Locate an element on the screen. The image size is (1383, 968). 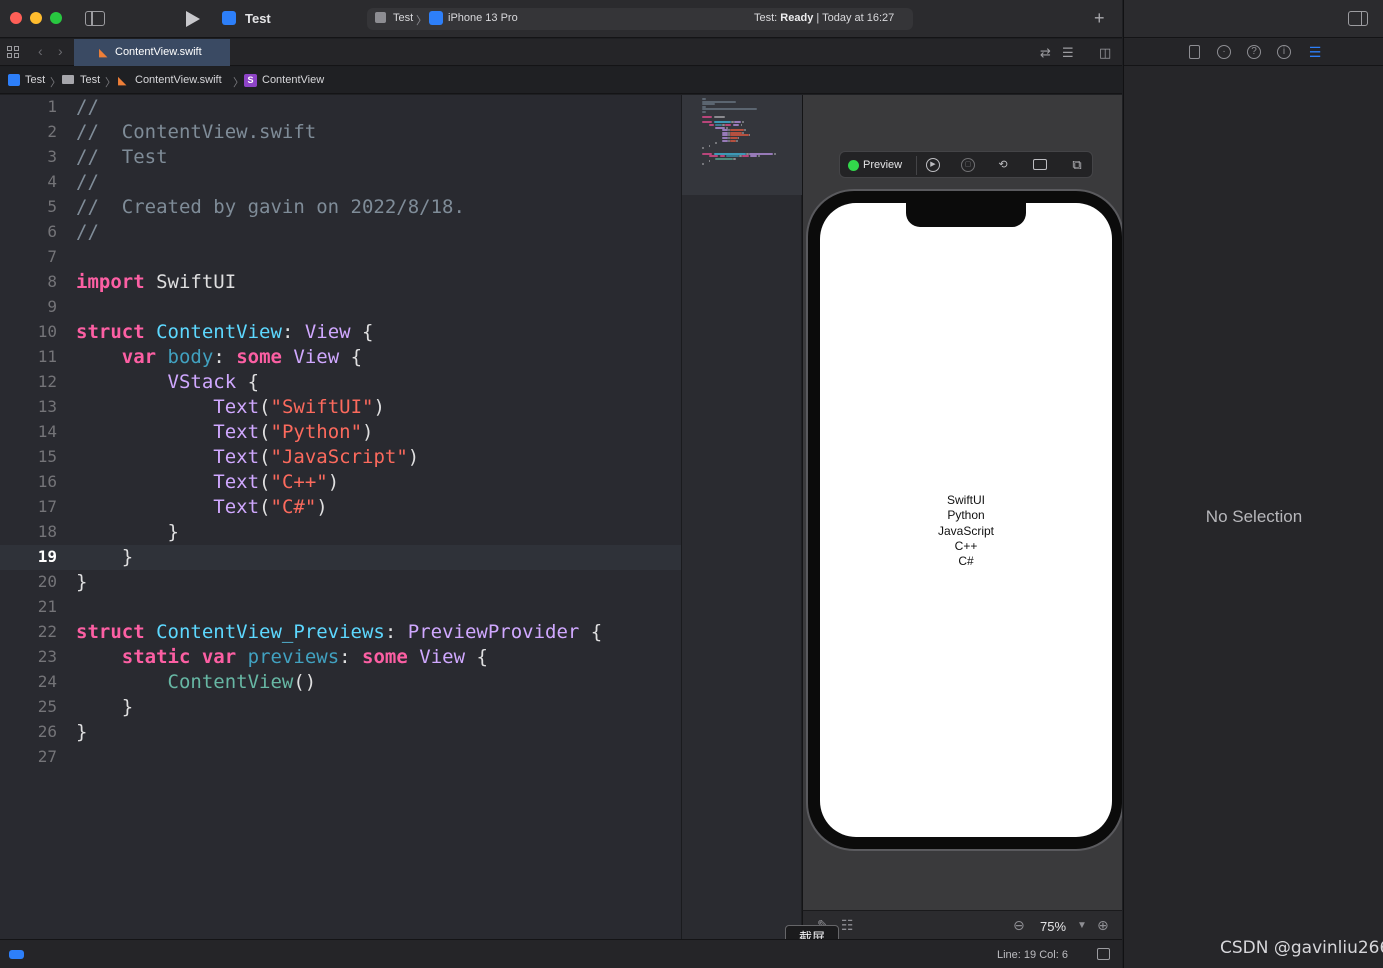
related-items-icon is located at coordinates (13, 52).